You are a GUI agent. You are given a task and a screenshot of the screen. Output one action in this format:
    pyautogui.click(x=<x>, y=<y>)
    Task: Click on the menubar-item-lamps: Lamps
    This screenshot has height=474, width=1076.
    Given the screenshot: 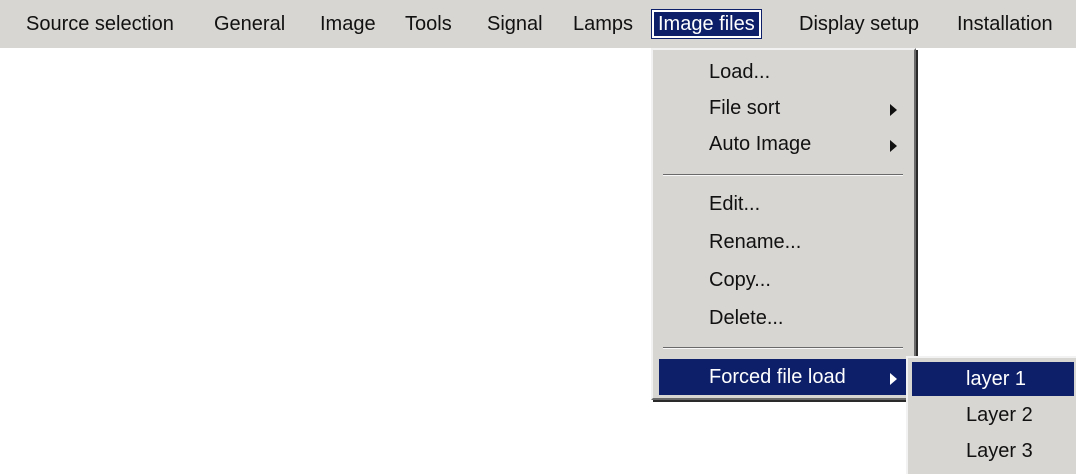 What is the action you would take?
    pyautogui.click(x=603, y=24)
    